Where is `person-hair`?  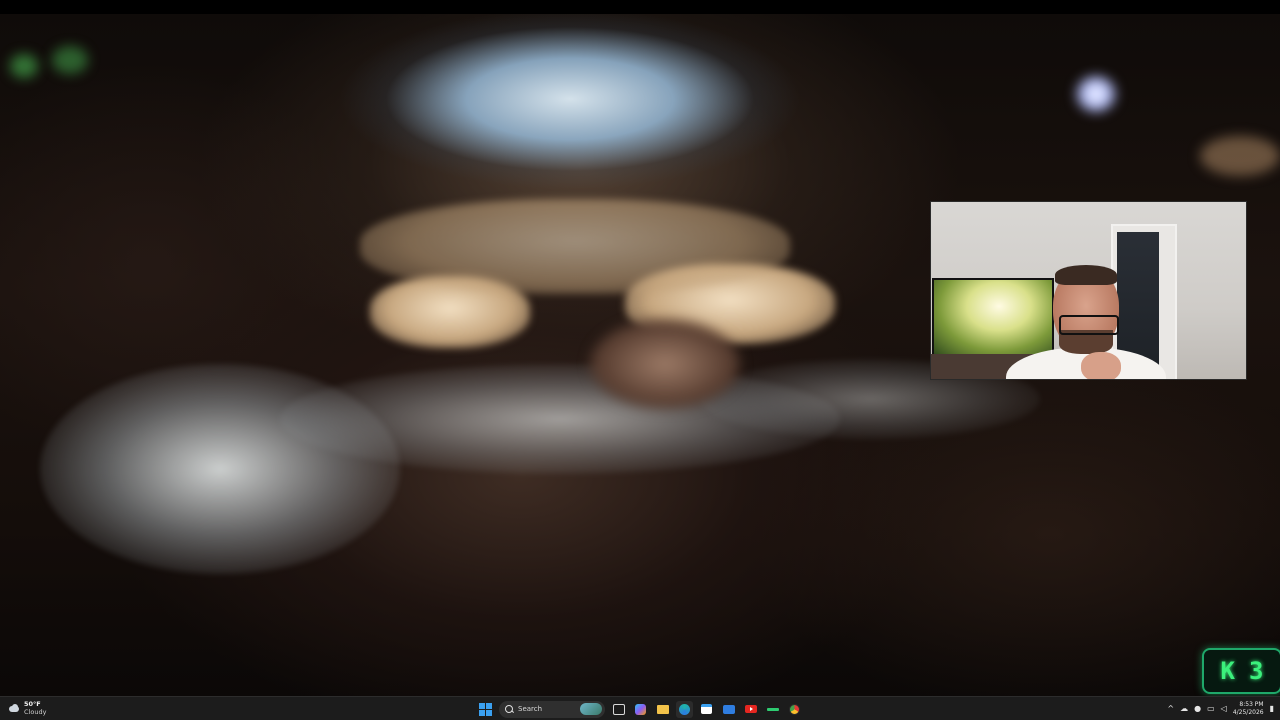 person-hair is located at coordinates (1086, 275).